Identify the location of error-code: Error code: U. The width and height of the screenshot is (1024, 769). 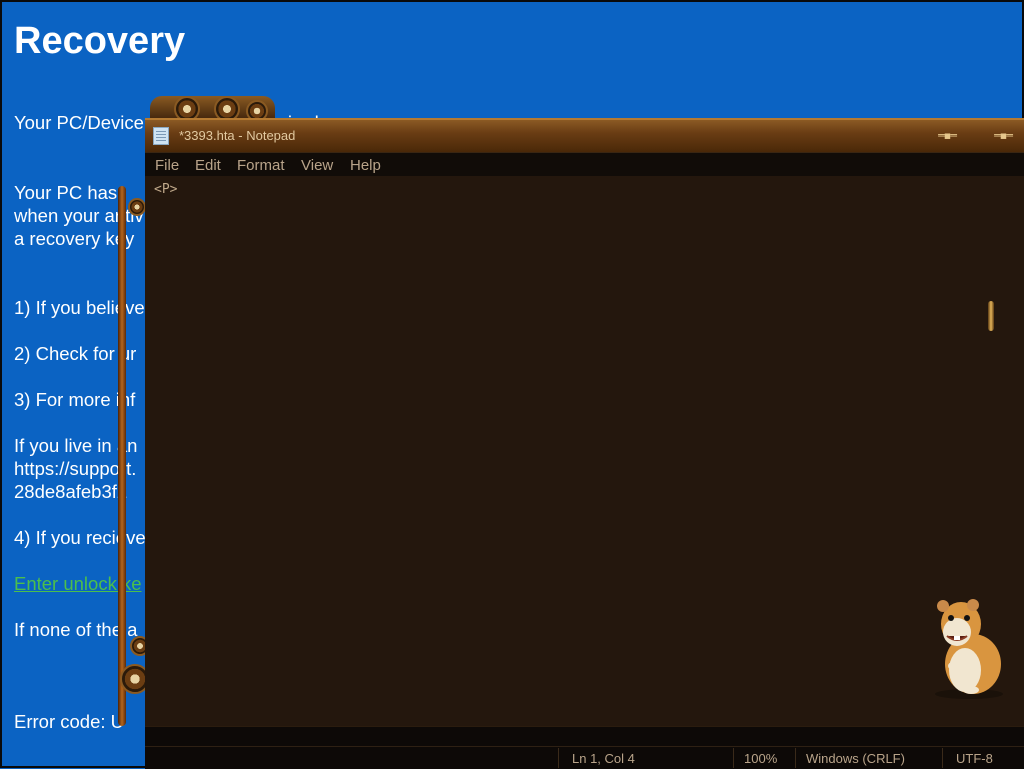
(69, 721).